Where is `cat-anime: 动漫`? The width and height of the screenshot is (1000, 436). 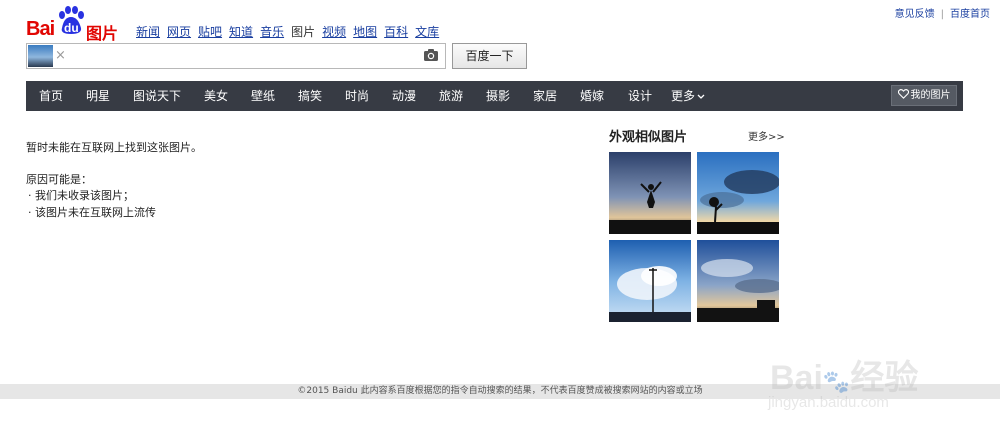
cat-anime: 动漫 is located at coordinates (404, 96).